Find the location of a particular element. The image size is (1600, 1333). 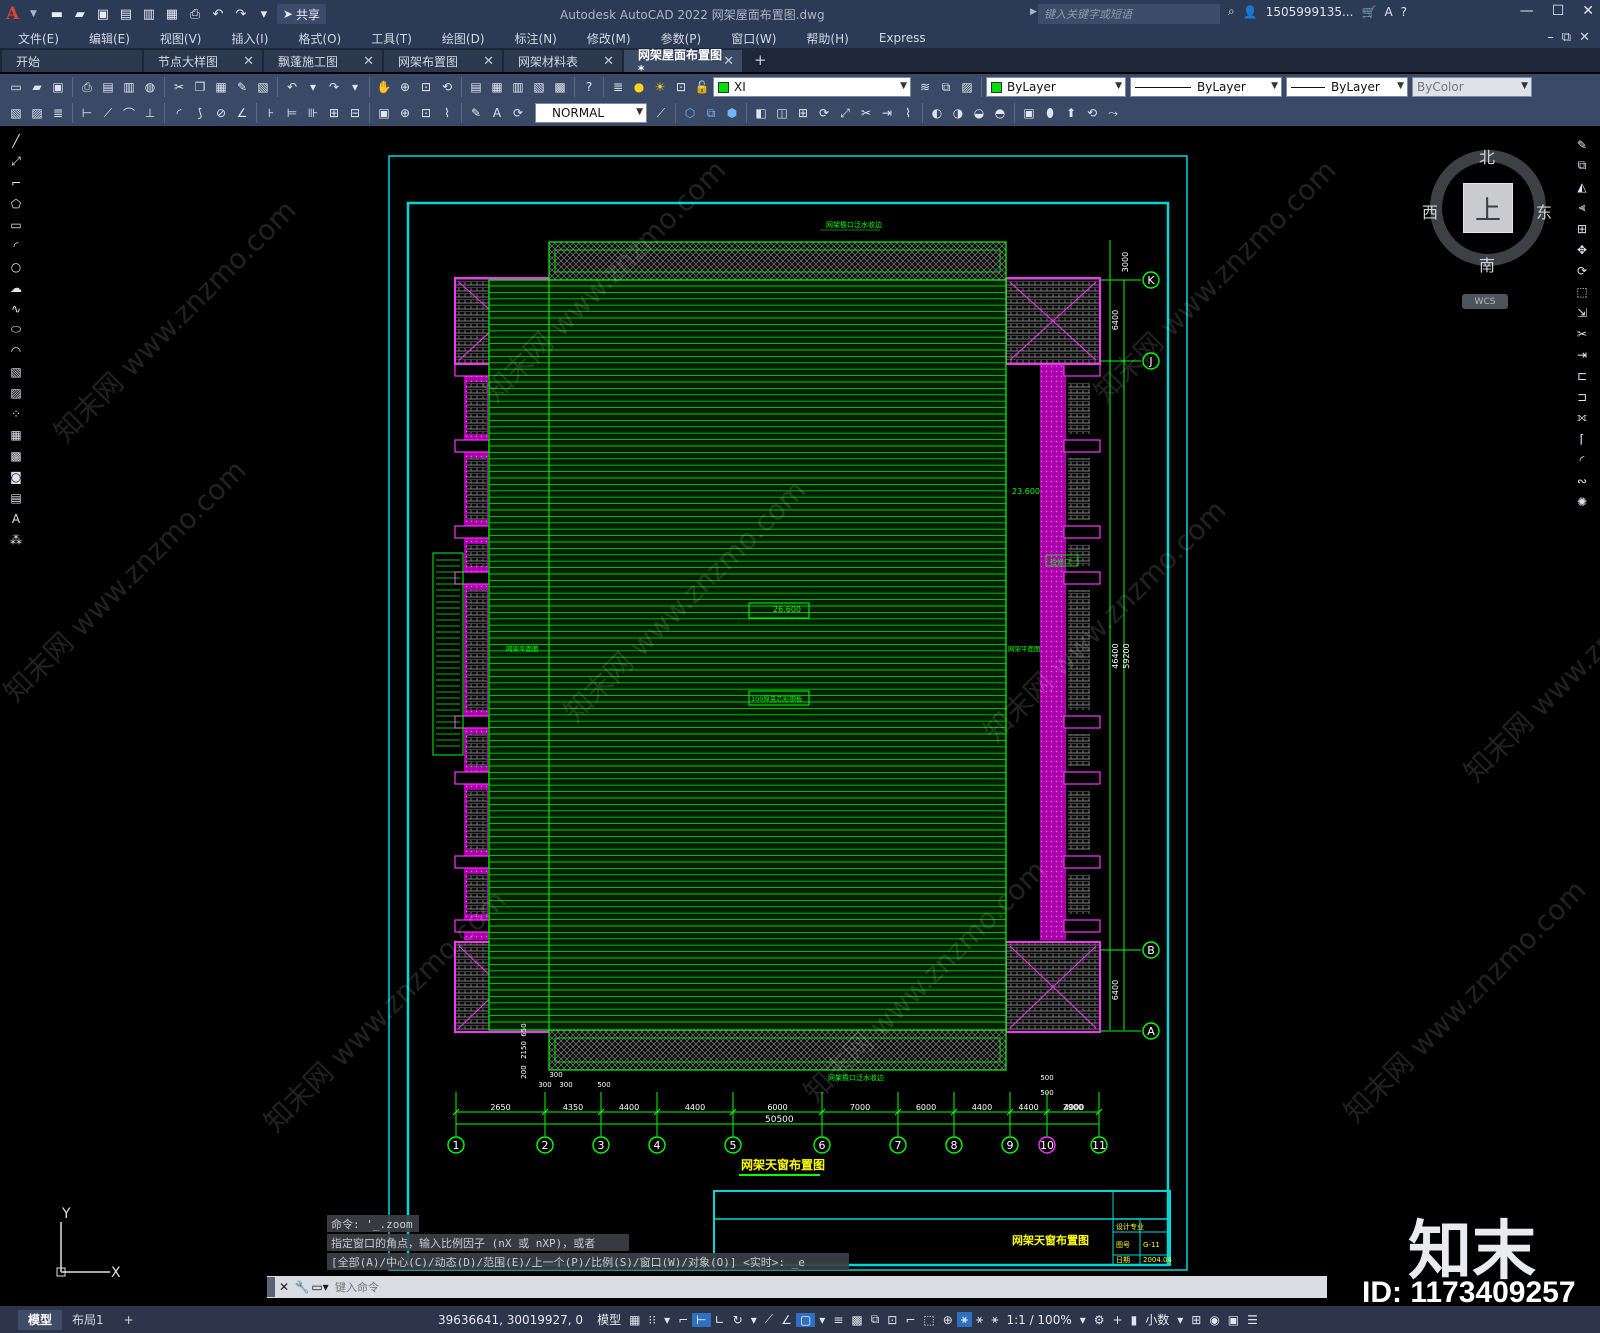

mirror-icon: ◧ is located at coordinates (761, 113).